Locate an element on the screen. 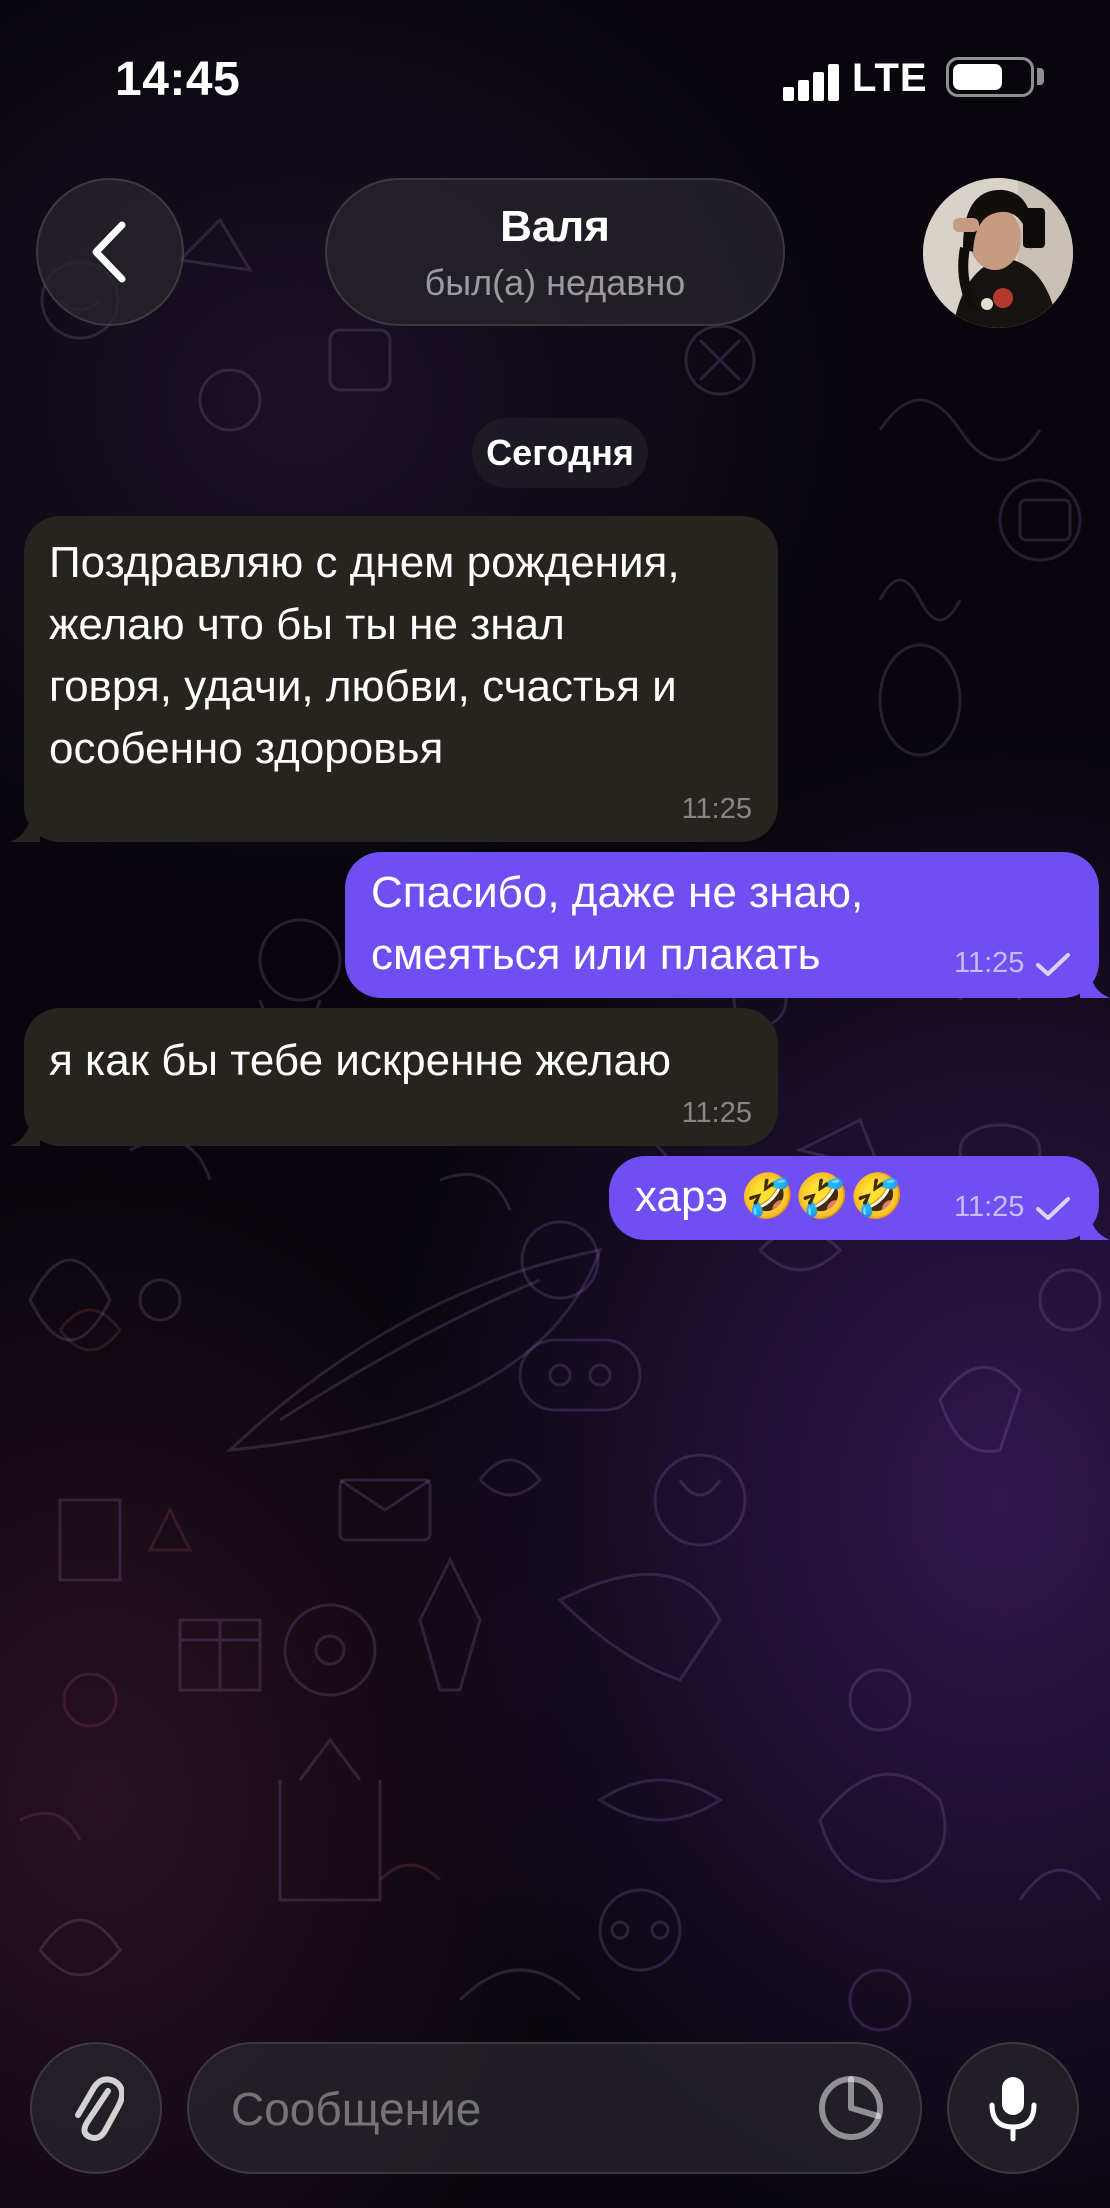  status-time: 14:45 is located at coordinates (178, 79).